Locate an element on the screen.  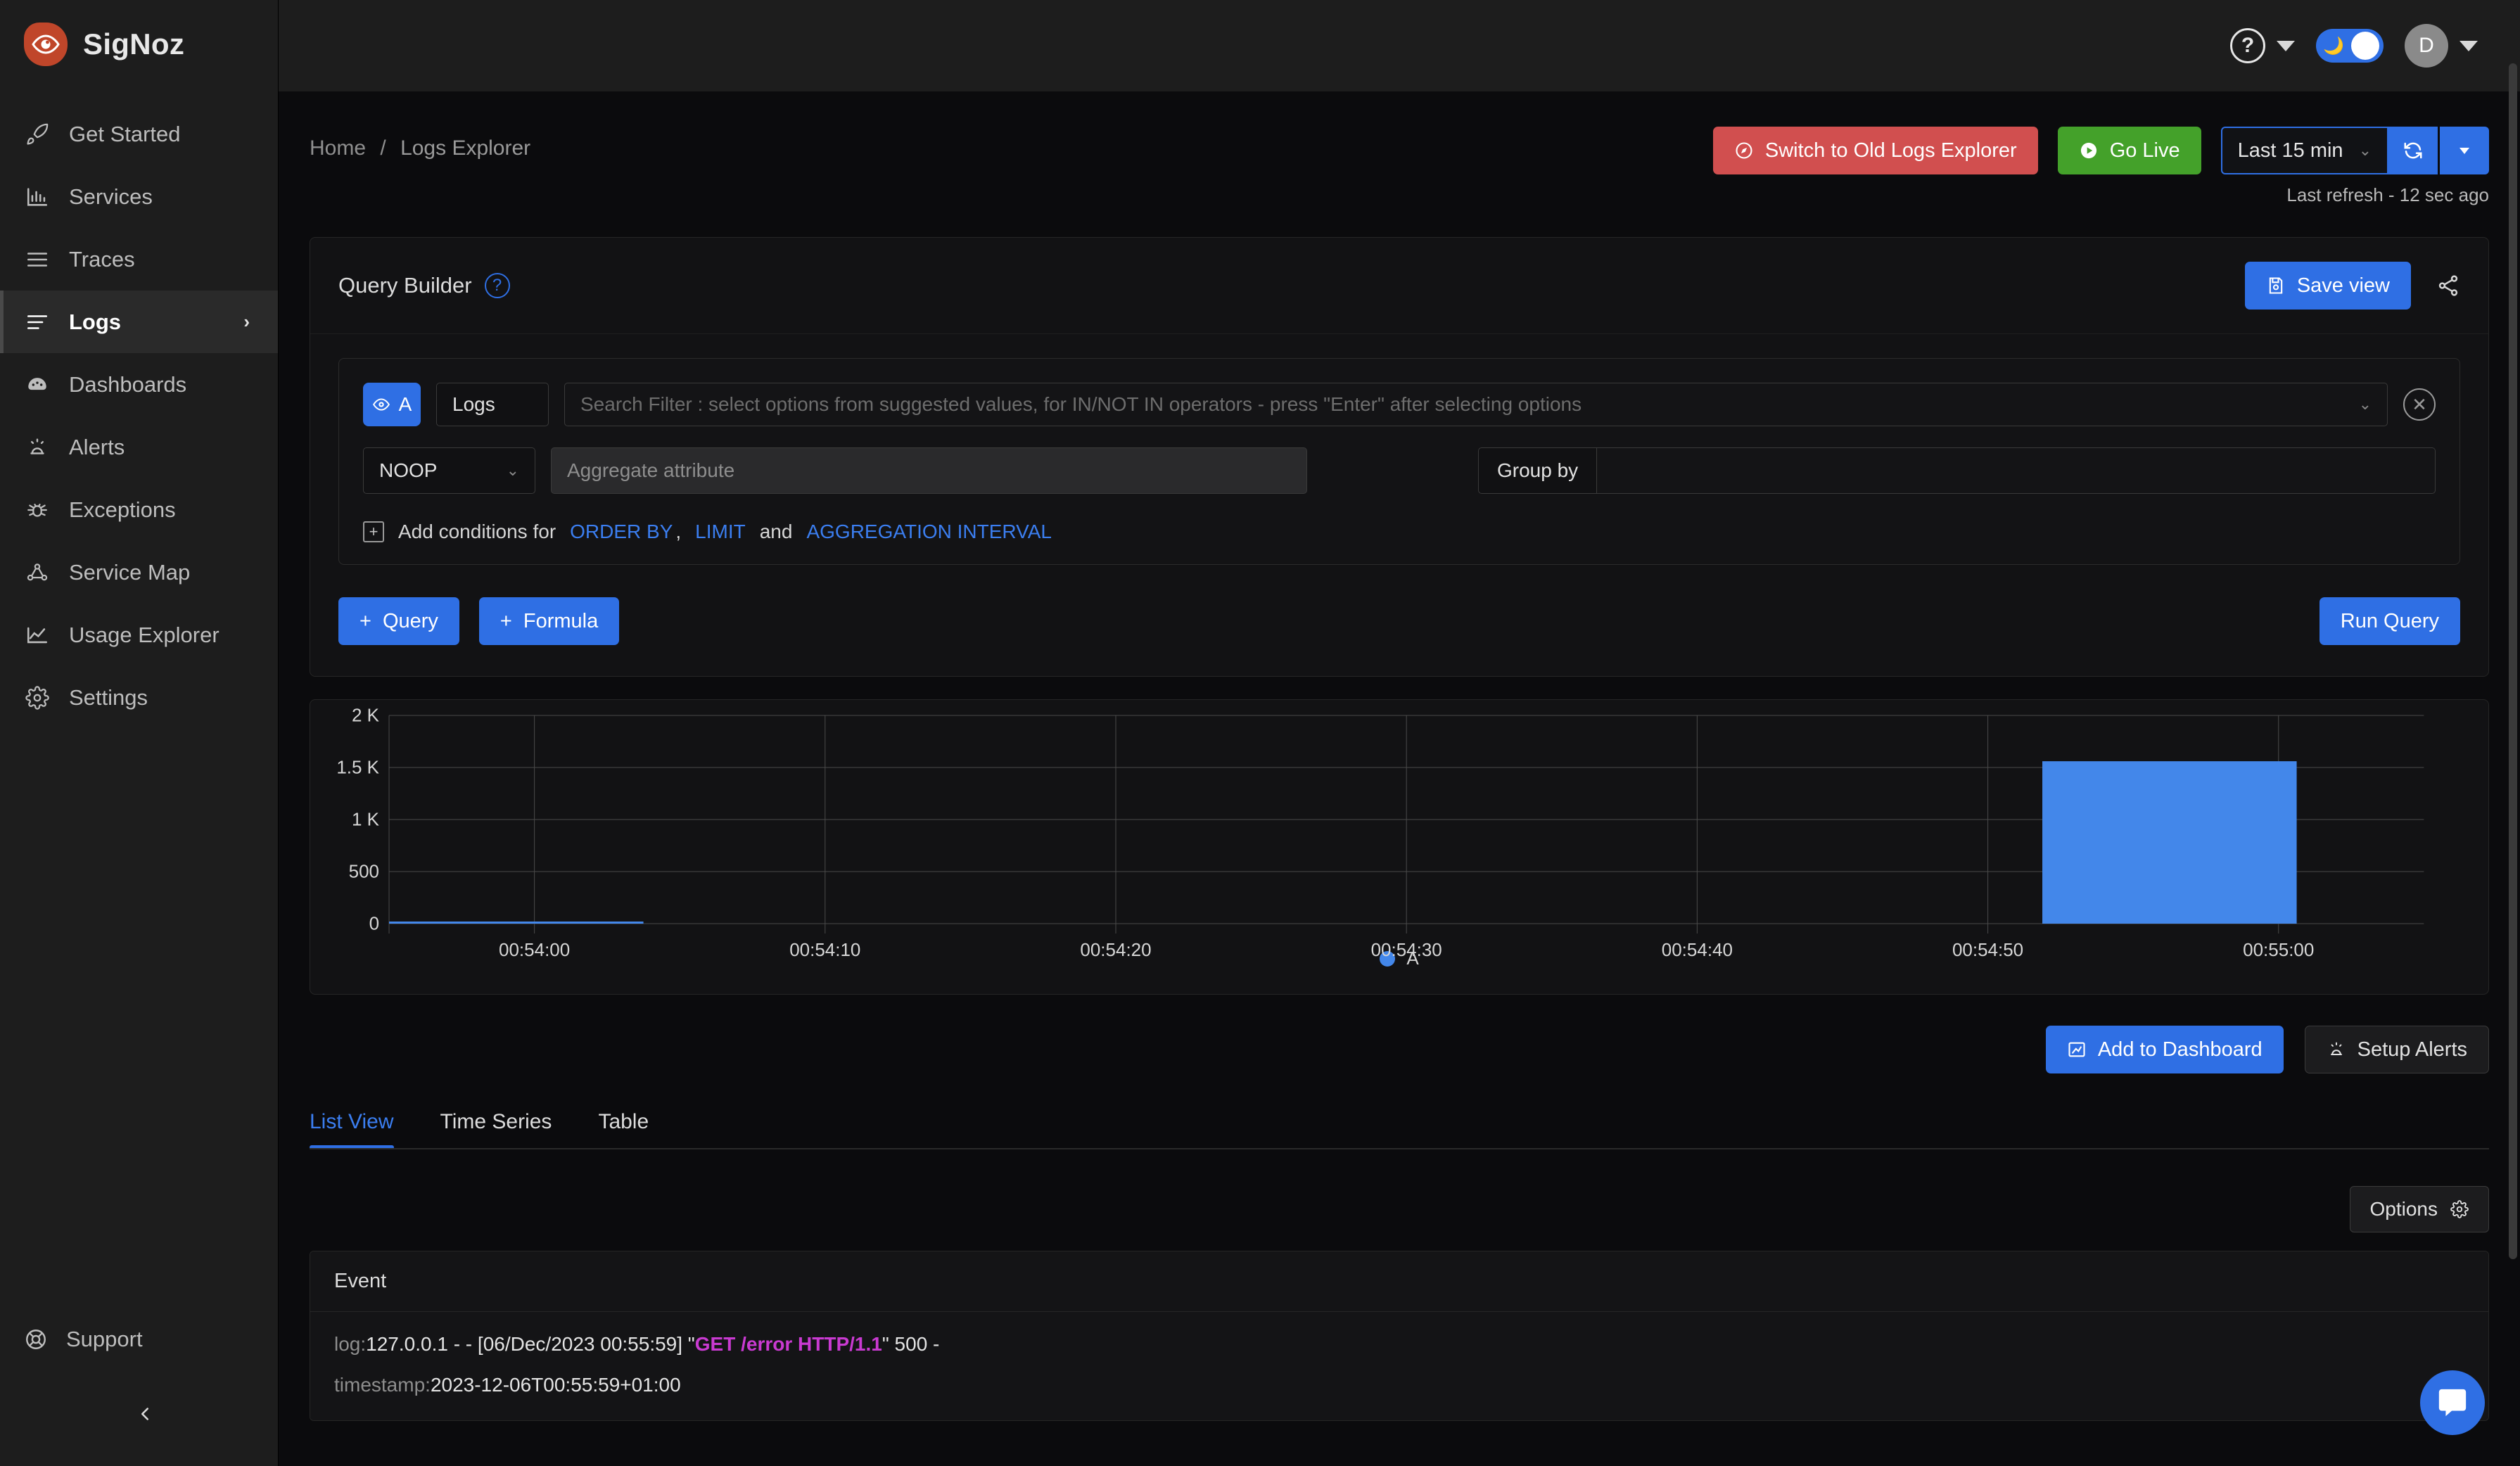
intercom-chat-button is located at coordinates (2453, 1402).